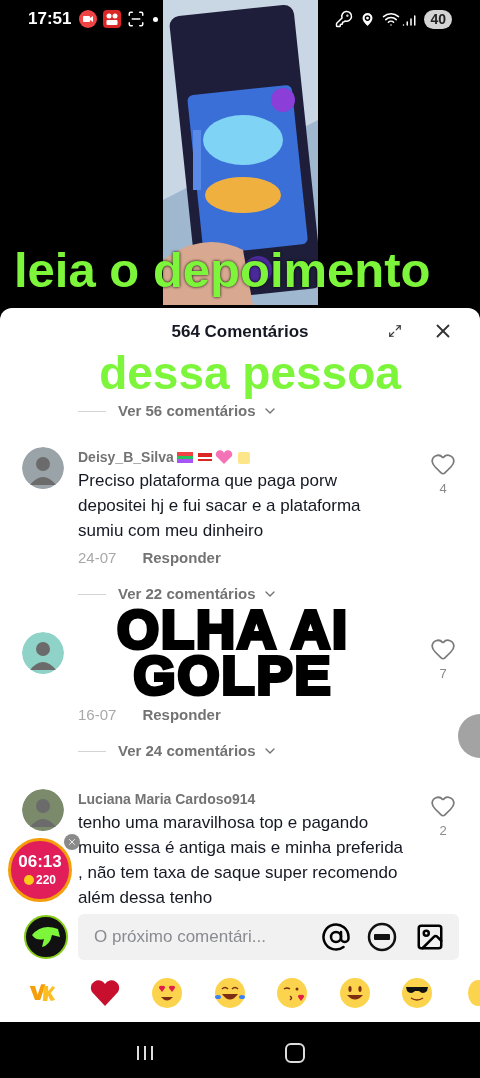 This screenshot has height=1078, width=480. Describe the element at coordinates (97, 714) in the screenshot. I see `comment-date: 16-07` at that location.